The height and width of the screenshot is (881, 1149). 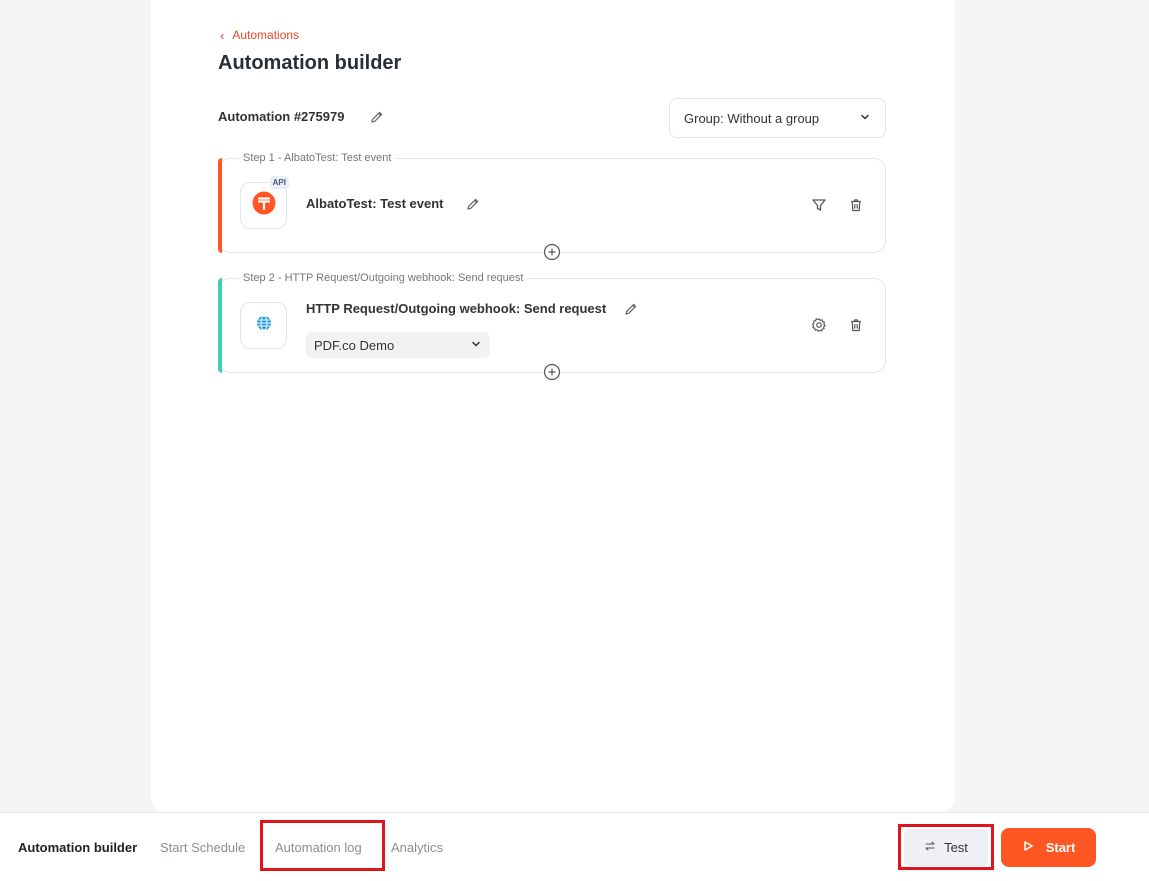 I want to click on automation-name: Automation #275979, so click(x=281, y=116).